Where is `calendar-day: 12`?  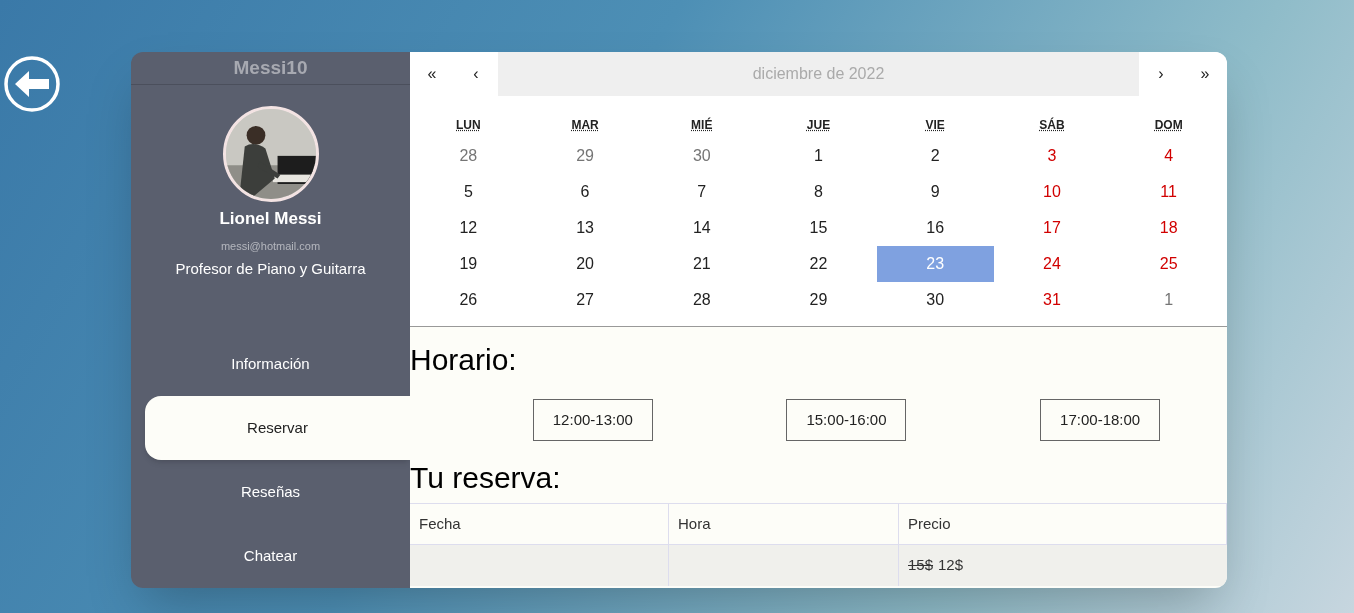 calendar-day: 12 is located at coordinates (468, 228).